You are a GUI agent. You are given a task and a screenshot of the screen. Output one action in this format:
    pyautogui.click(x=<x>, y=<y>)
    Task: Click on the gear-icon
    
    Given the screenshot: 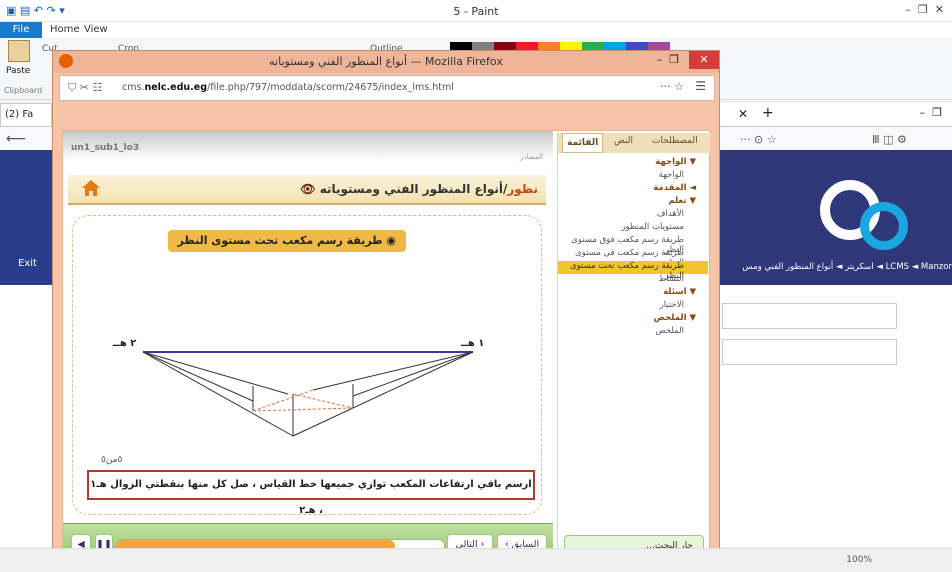 What is the action you would take?
    pyautogui.click(x=884, y=226)
    